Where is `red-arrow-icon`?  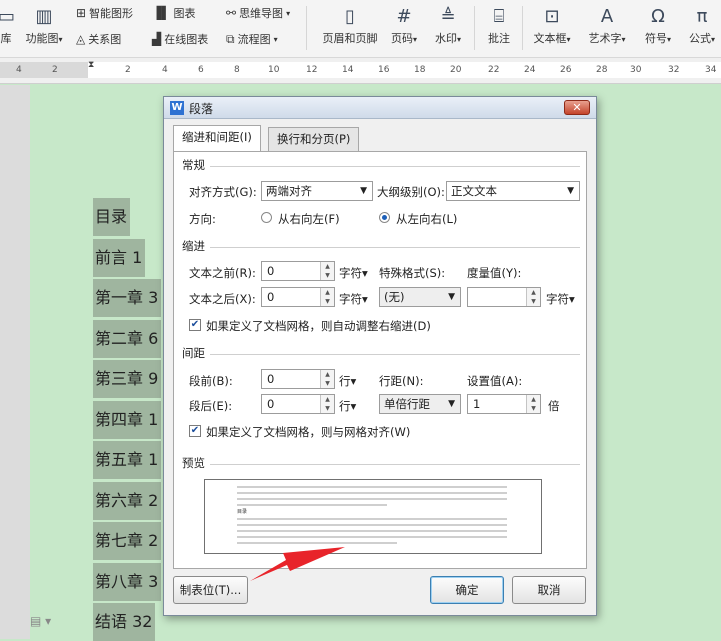 red-arrow-icon is located at coordinates (297, 564).